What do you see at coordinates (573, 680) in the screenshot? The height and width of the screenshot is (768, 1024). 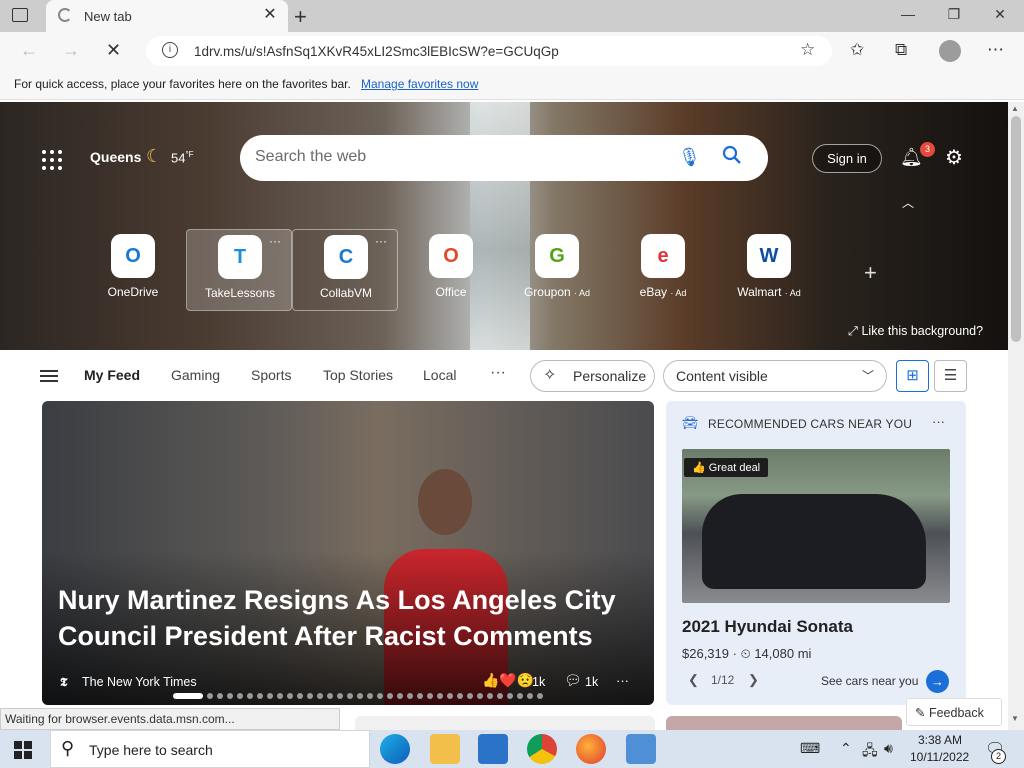 I see `comment-icon: 💬︎` at bounding box center [573, 680].